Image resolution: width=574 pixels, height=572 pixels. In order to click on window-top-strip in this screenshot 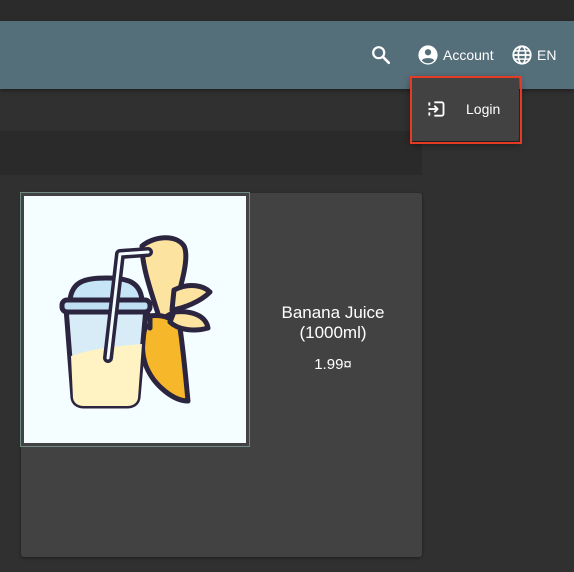, I will do `click(287, 10)`.